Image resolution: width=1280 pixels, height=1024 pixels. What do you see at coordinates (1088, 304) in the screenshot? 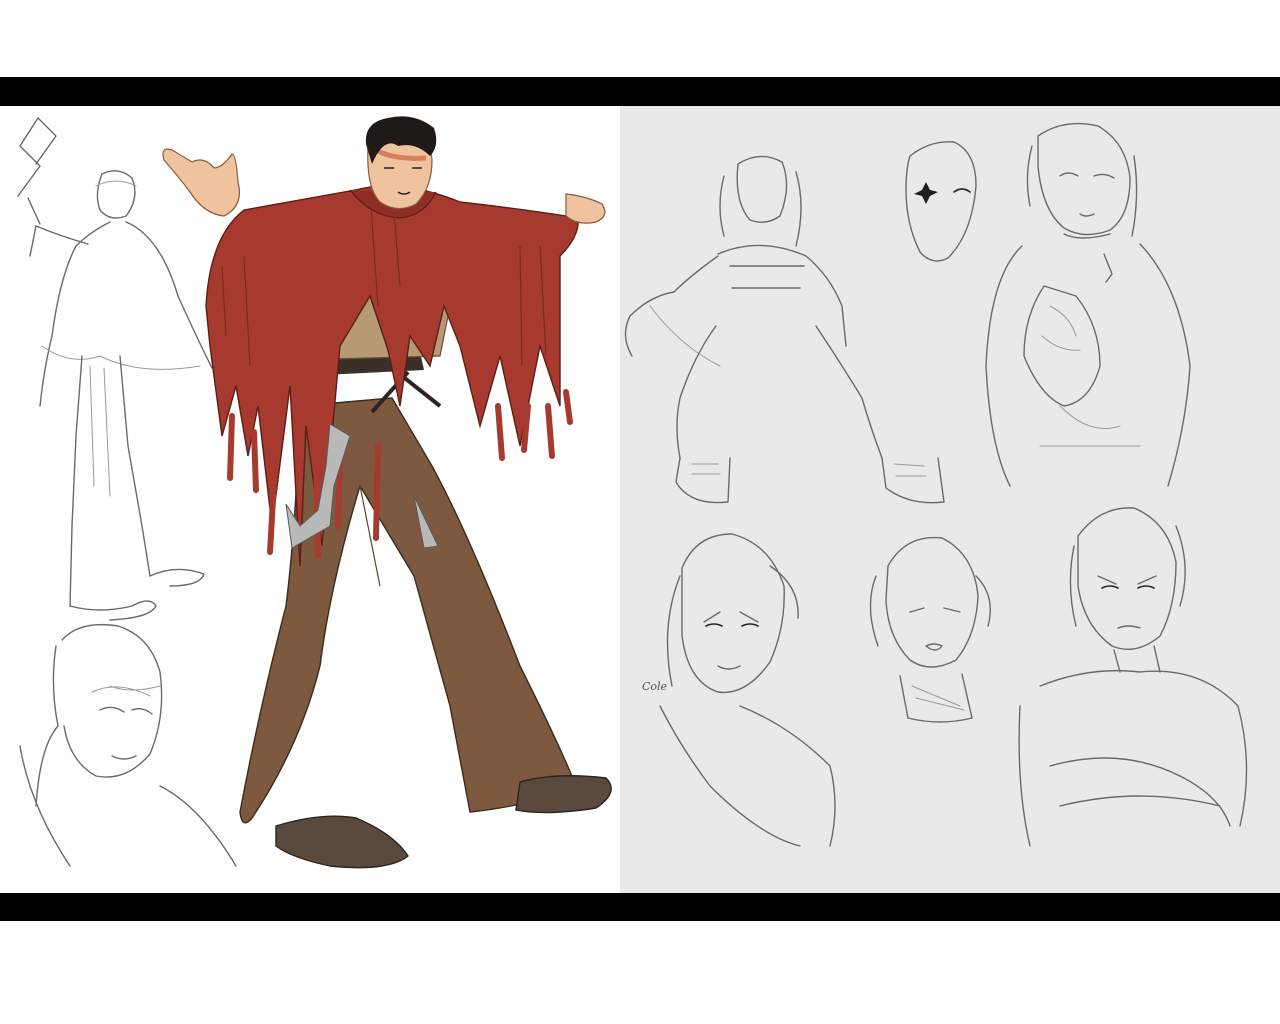
I see `sketch-portrait-cloak` at bounding box center [1088, 304].